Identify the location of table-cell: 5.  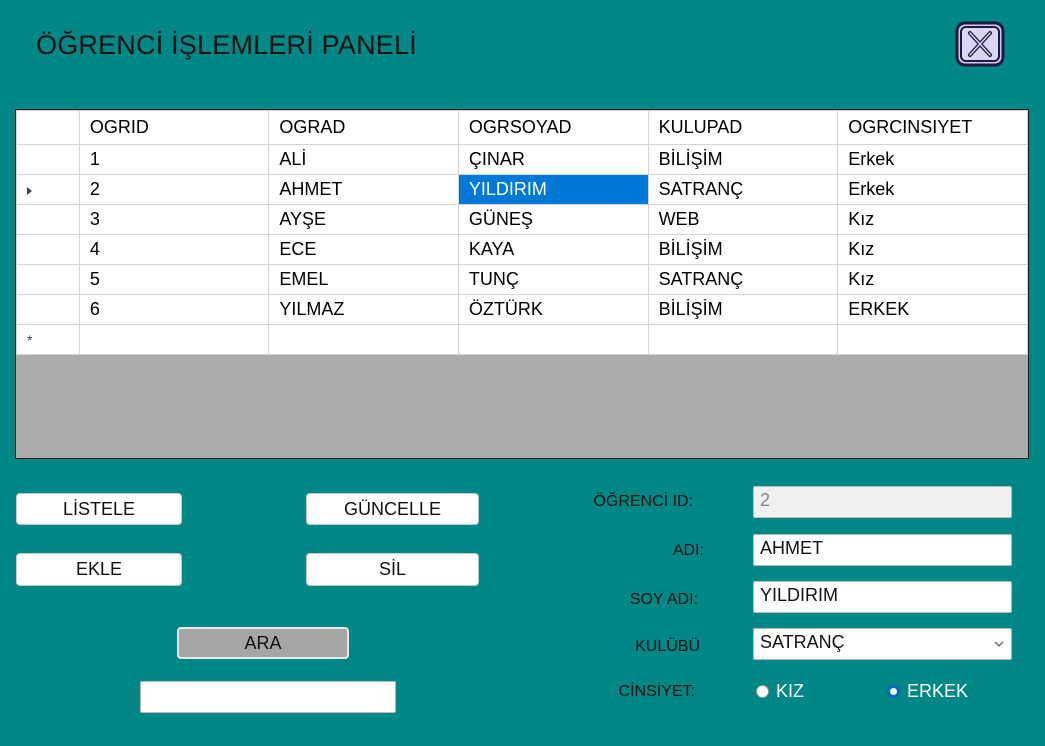
(174, 279).